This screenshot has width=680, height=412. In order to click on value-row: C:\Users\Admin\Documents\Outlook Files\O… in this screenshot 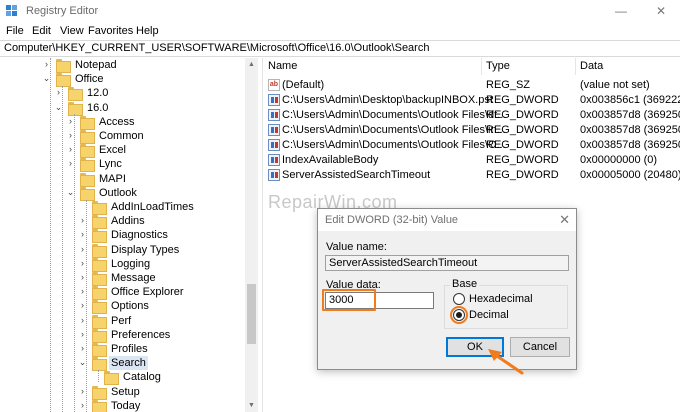, I will do `click(472, 145)`.